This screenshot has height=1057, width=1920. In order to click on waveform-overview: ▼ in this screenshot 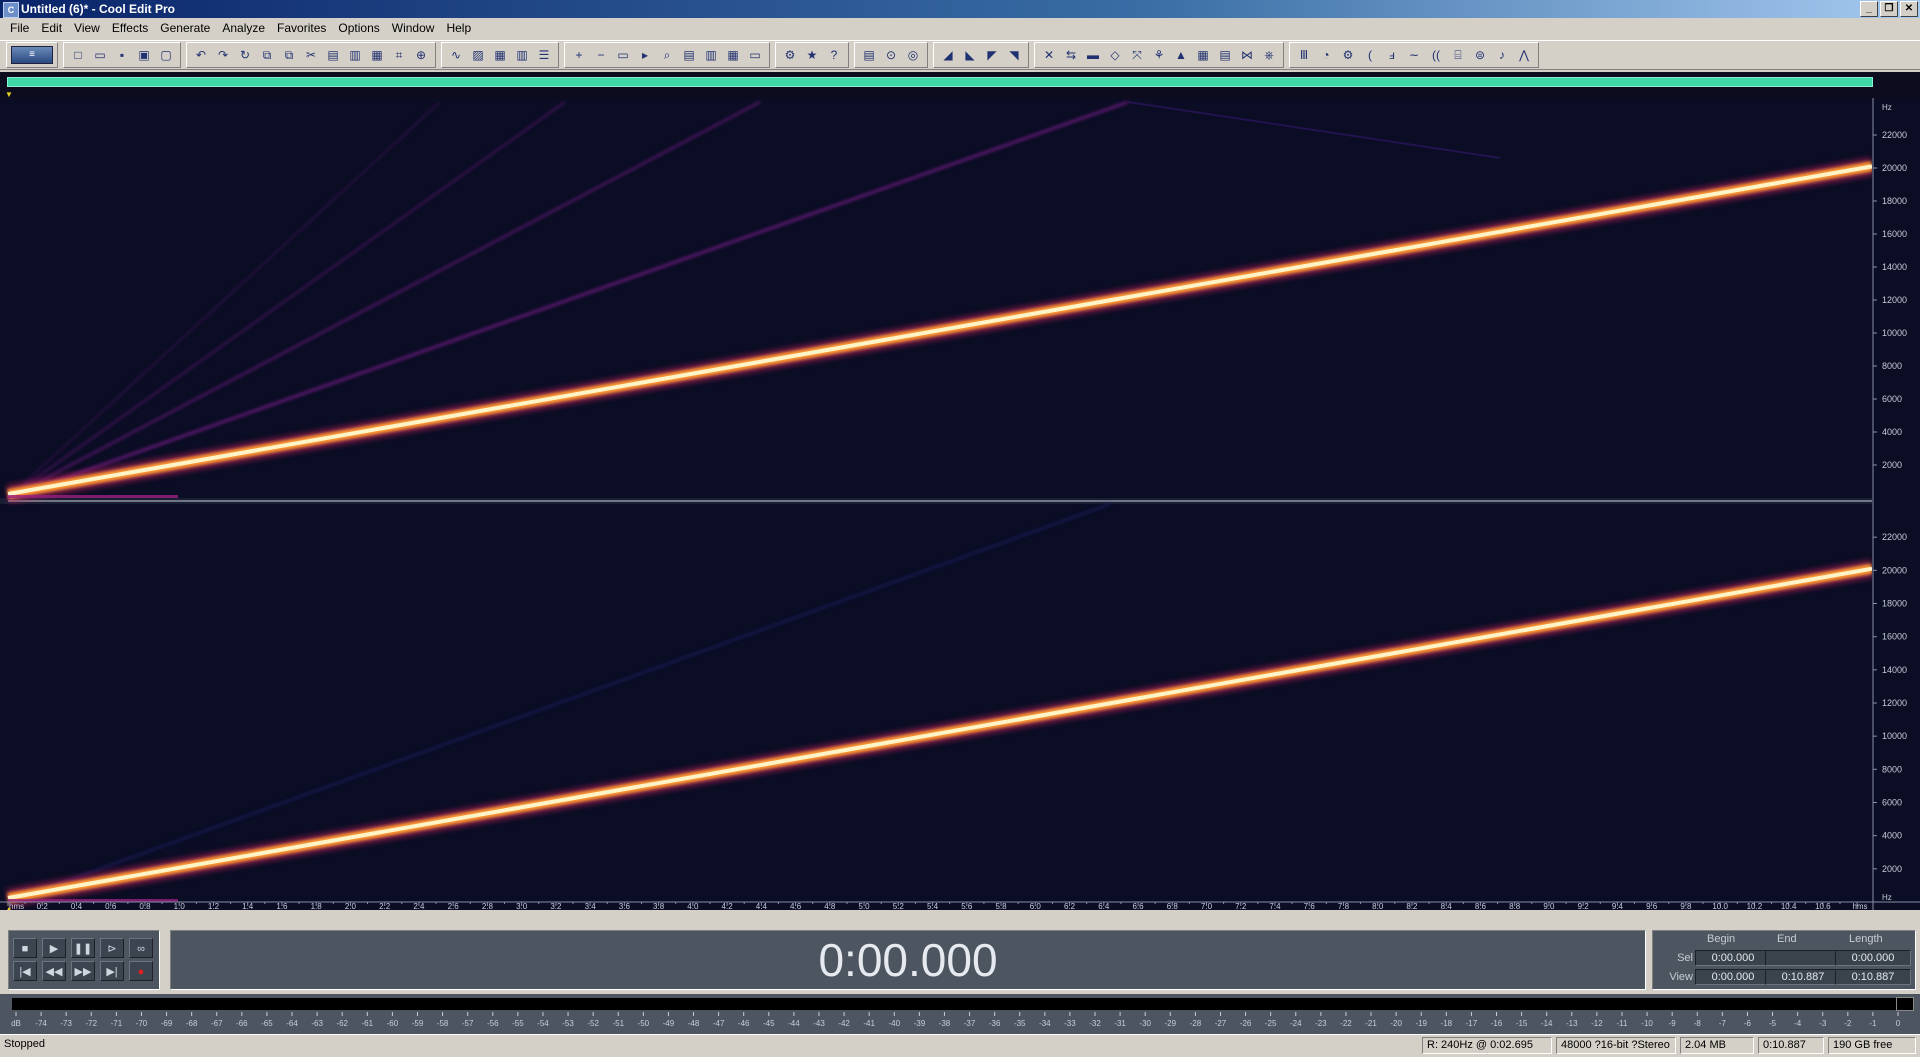, I will do `click(960, 85)`.